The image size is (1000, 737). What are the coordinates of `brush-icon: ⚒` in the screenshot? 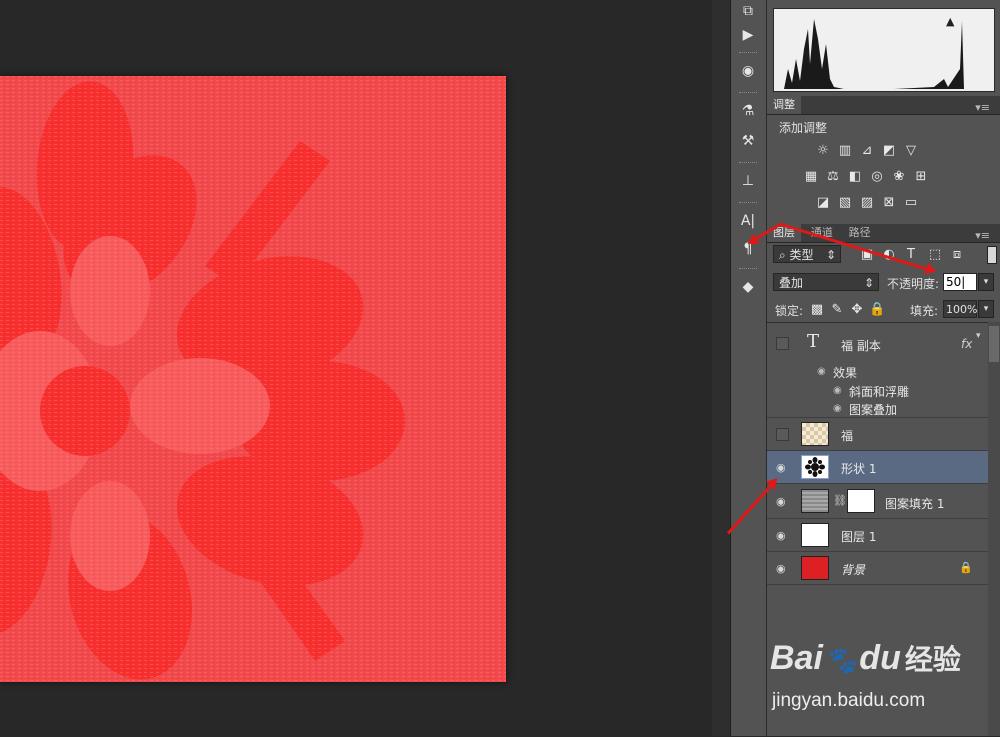 It's located at (748, 141).